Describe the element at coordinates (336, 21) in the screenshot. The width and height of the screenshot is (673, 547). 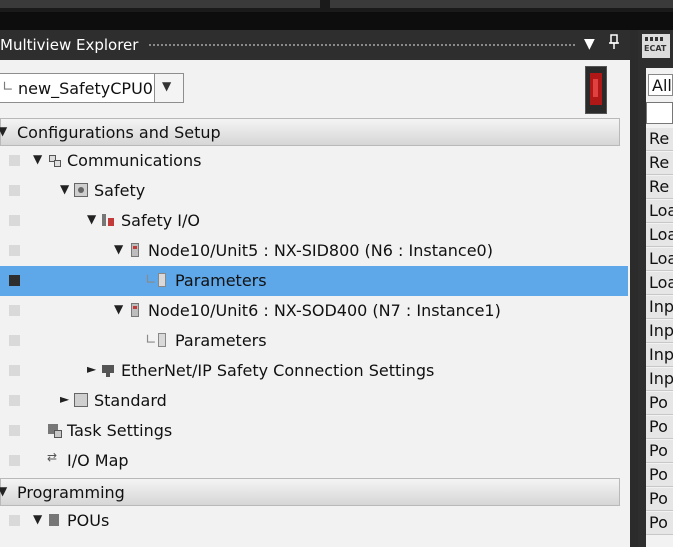
I see `dark-band` at that location.